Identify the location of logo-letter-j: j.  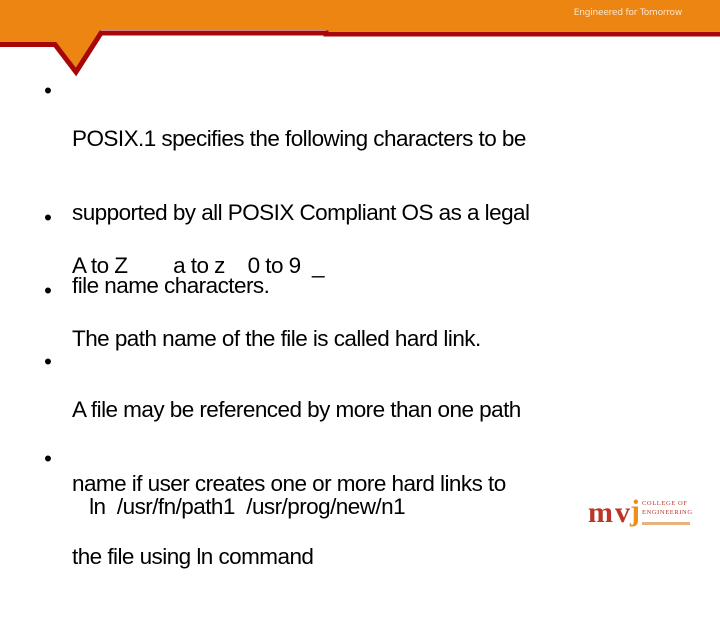
(634, 510).